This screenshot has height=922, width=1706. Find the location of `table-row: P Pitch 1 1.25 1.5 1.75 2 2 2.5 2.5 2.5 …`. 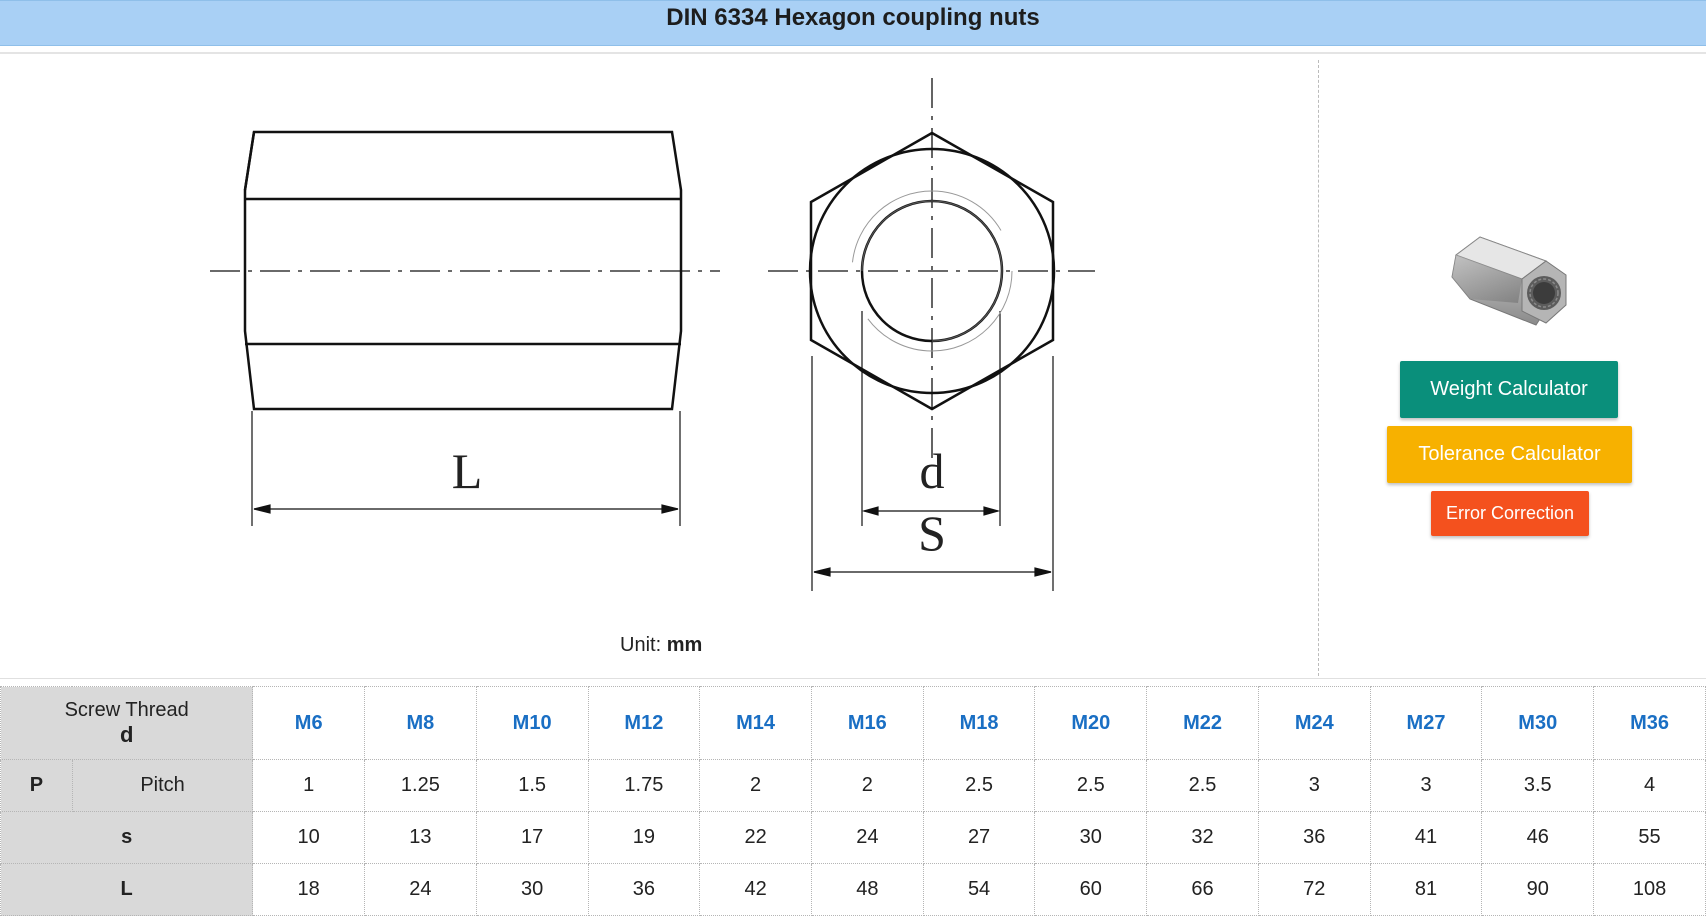

table-row: P Pitch 1 1.25 1.5 1.75 2 2 2.5 2.5 2.5 … is located at coordinates (853, 785).